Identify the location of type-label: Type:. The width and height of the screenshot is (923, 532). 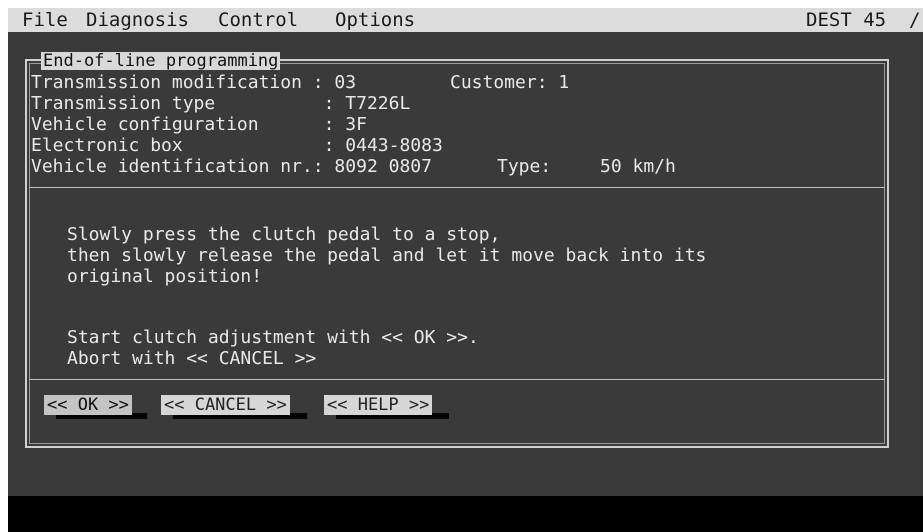
(524, 166).